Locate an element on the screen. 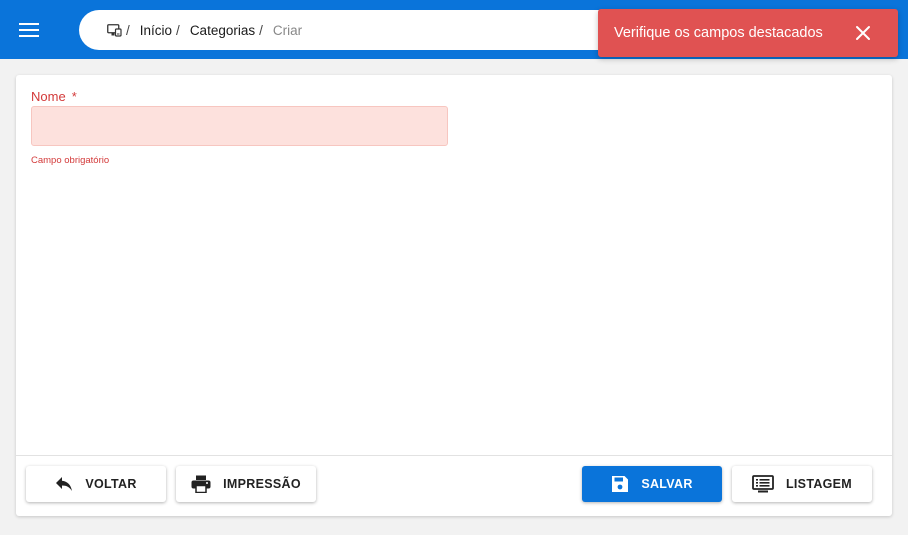 Image resolution: width=908 pixels, height=535 pixels. list-icon is located at coordinates (763, 484).